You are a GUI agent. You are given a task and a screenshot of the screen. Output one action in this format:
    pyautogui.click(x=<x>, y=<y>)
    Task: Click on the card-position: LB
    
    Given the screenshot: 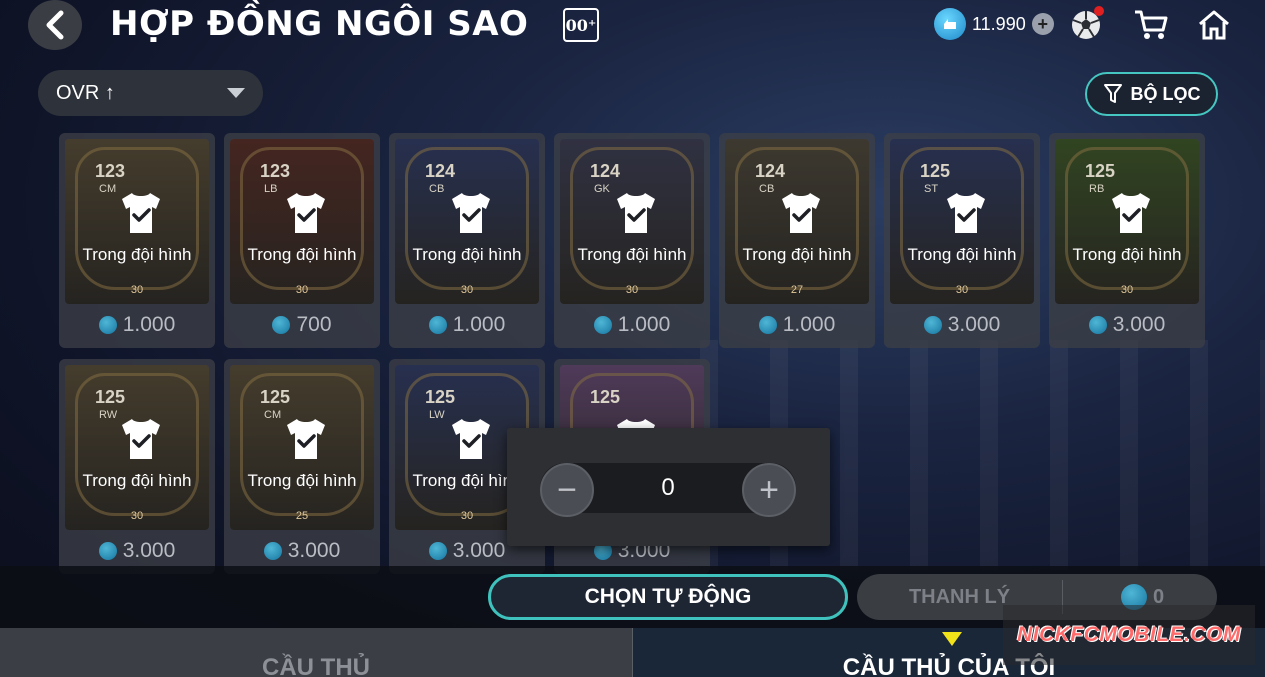 What is the action you would take?
    pyautogui.click(x=271, y=189)
    